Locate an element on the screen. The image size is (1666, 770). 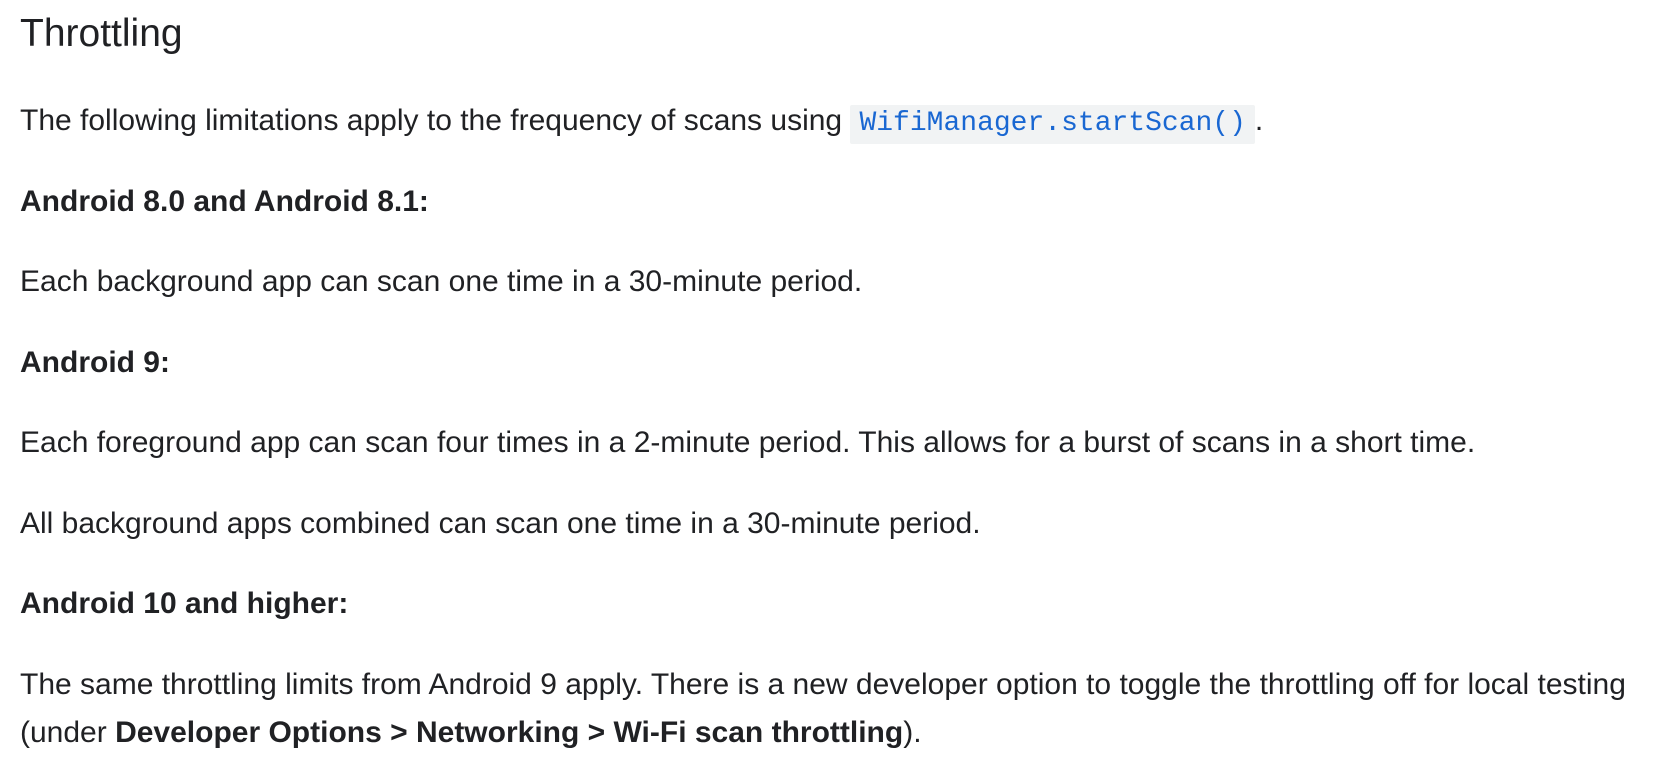
section-heading-throttling: Throttling is located at coordinates (101, 33).